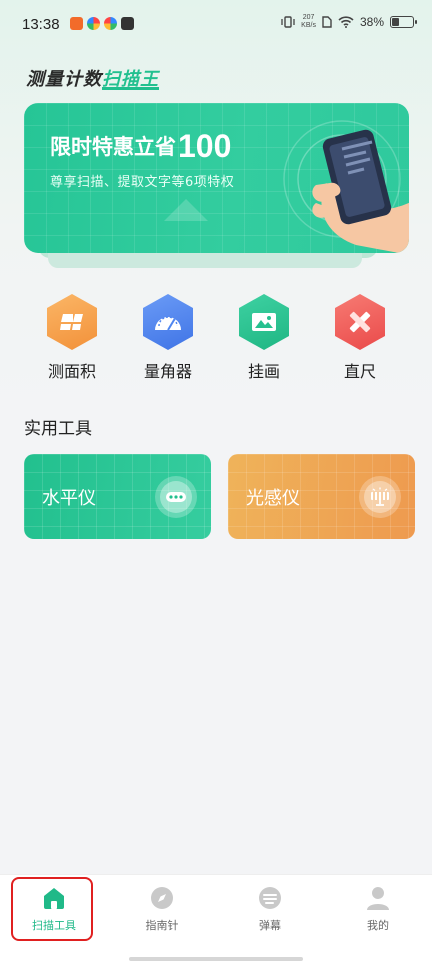  What do you see at coordinates (264, 322) in the screenshot?
I see `picture-icon` at bounding box center [264, 322].